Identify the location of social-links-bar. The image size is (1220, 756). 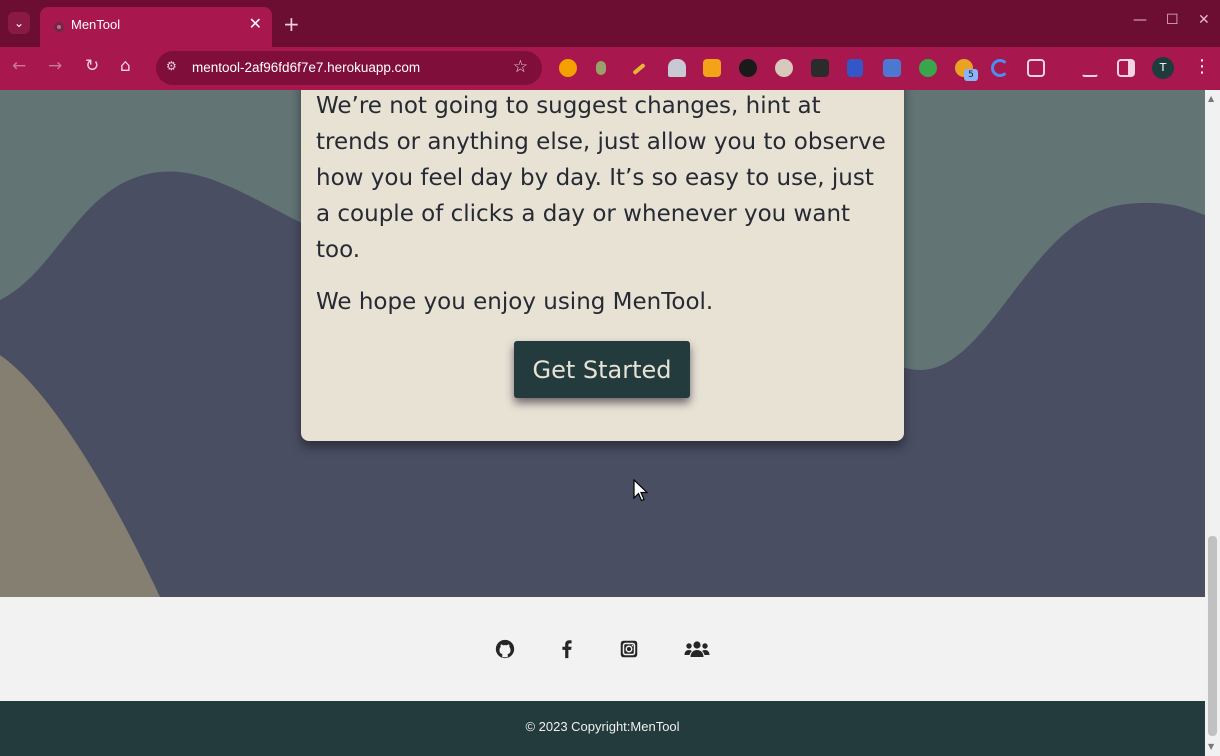
(602, 649).